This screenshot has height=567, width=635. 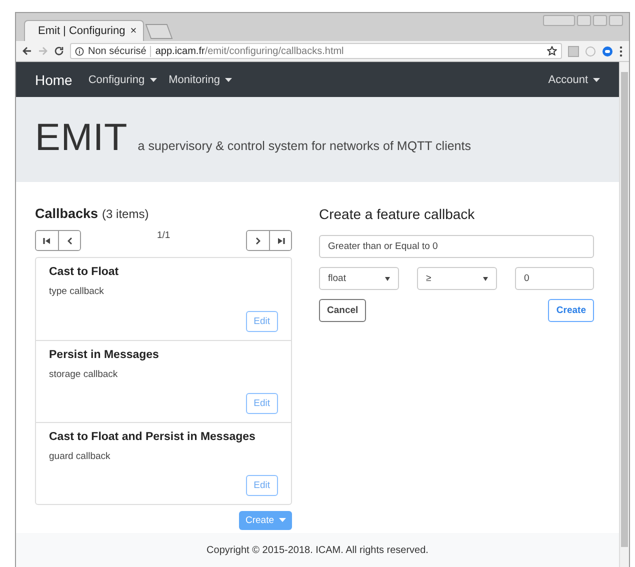 What do you see at coordinates (120, 51) in the screenshot?
I see `security-label: Non sécurisé` at bounding box center [120, 51].